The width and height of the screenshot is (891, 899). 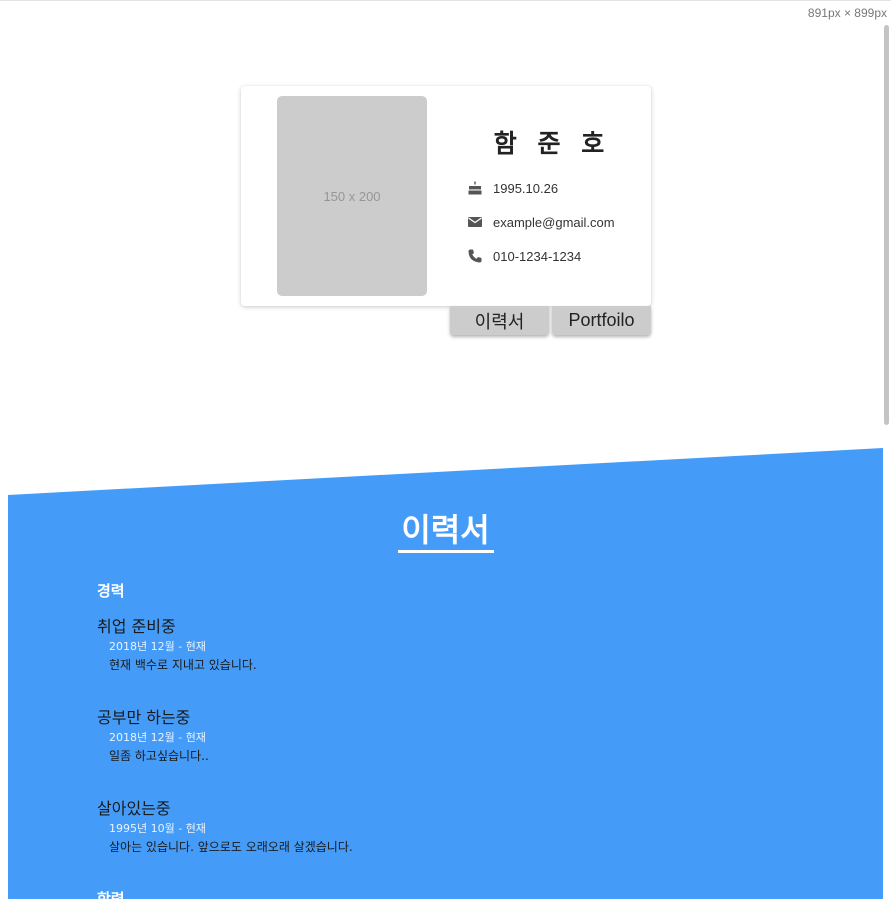 I want to click on resume-section-title: 이력서, so click(x=445, y=530).